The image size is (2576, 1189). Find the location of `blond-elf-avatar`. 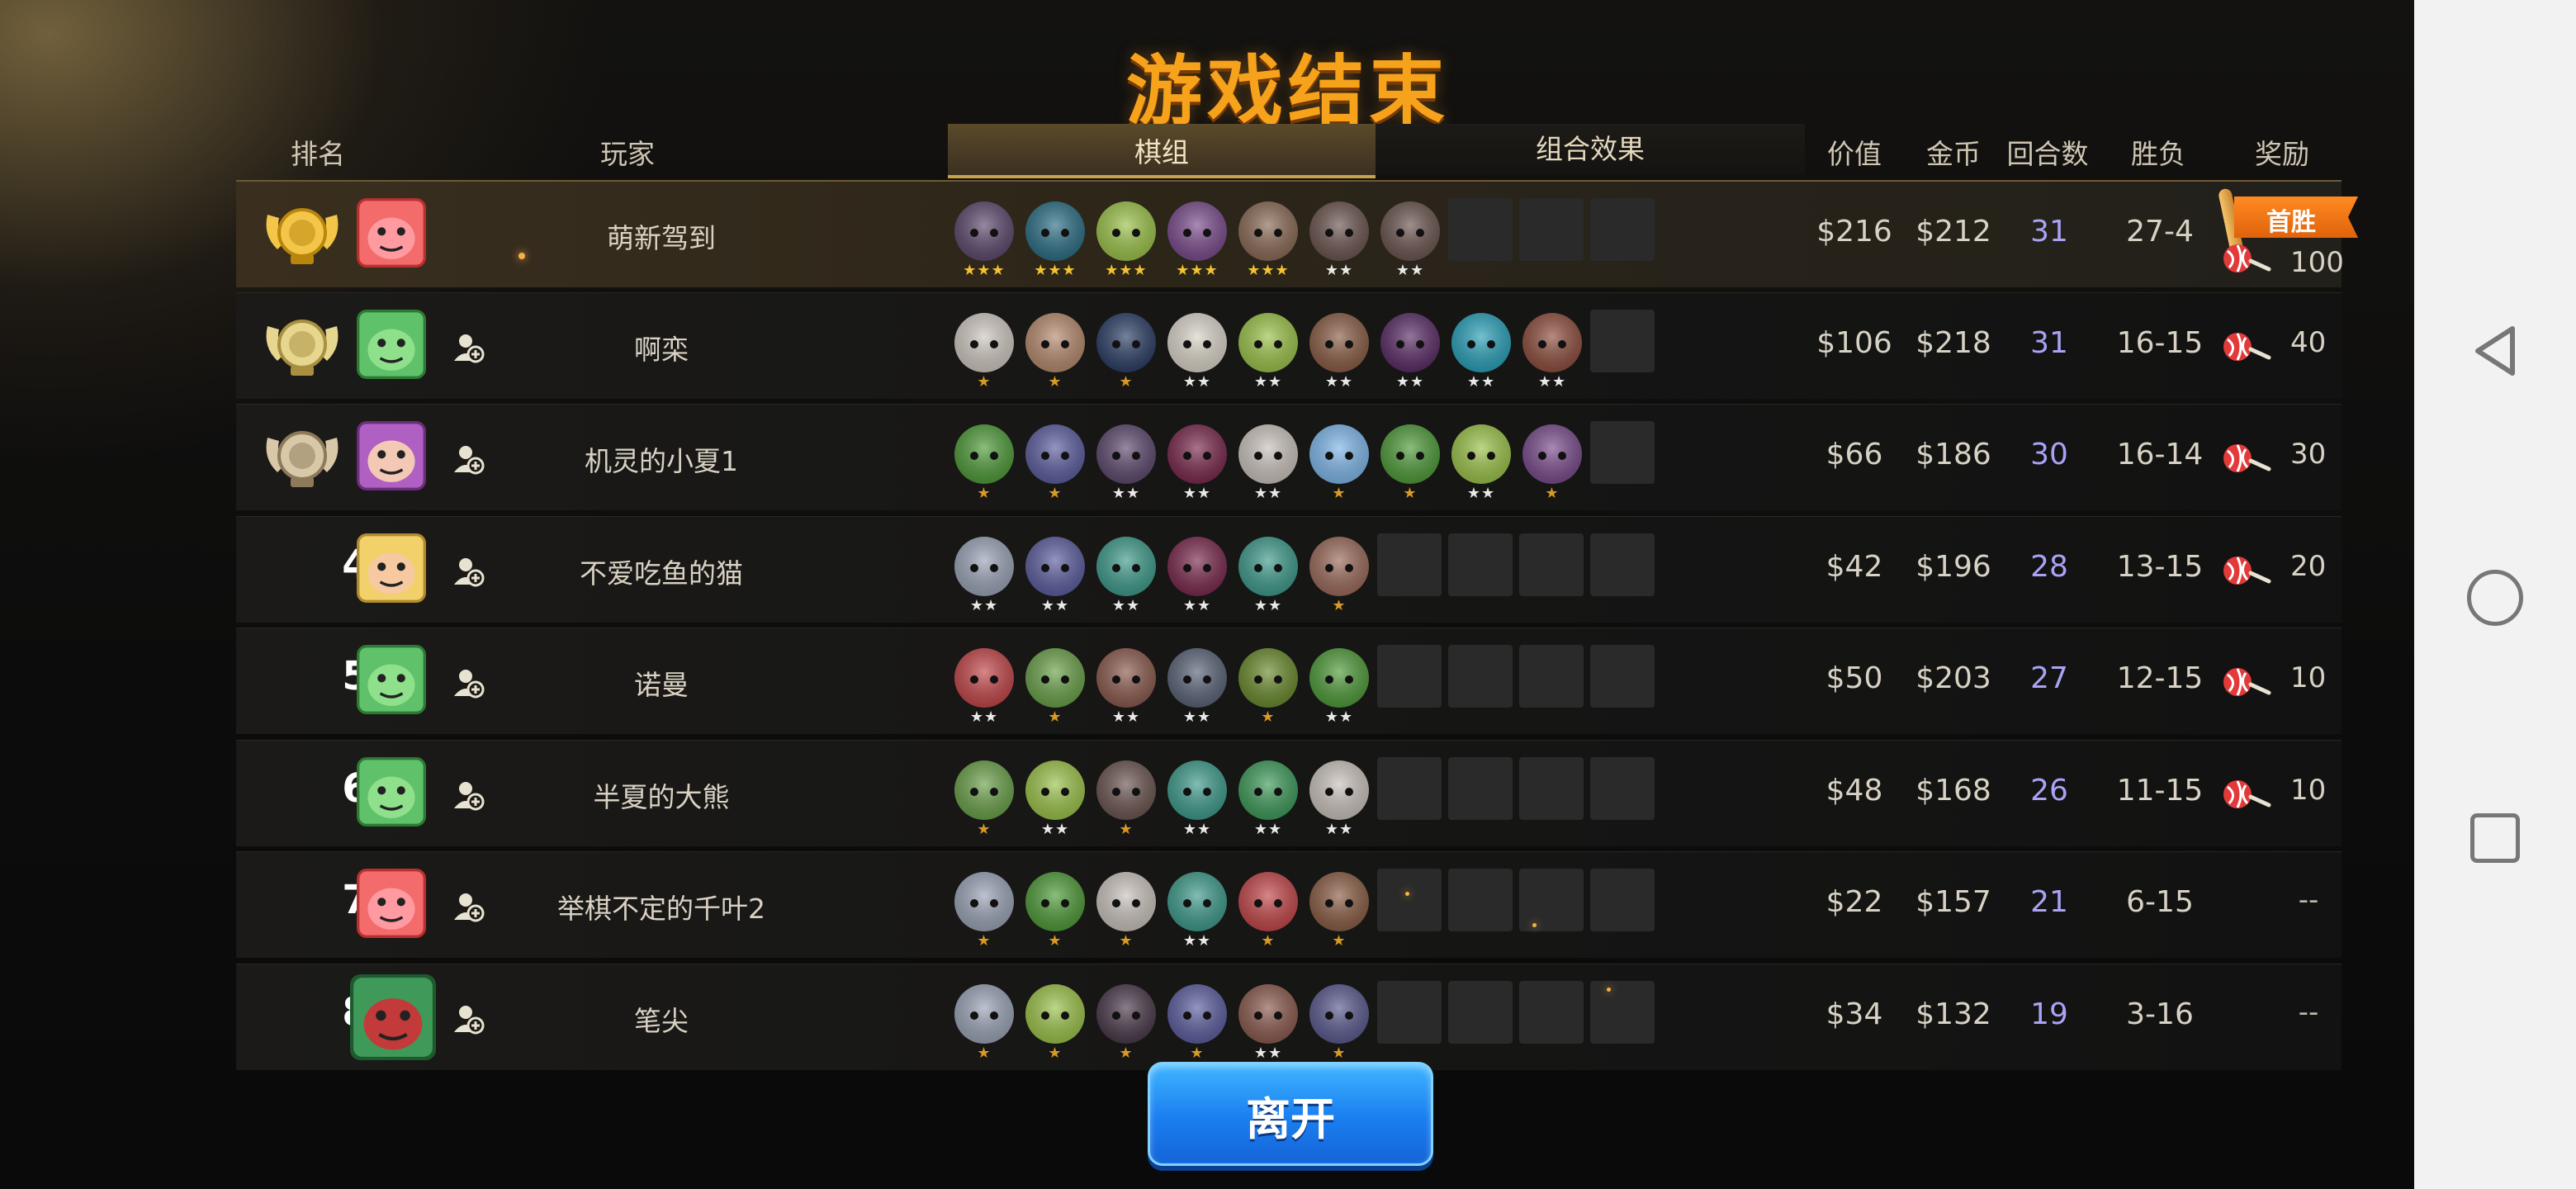

blond-elf-avatar is located at coordinates (391, 568).